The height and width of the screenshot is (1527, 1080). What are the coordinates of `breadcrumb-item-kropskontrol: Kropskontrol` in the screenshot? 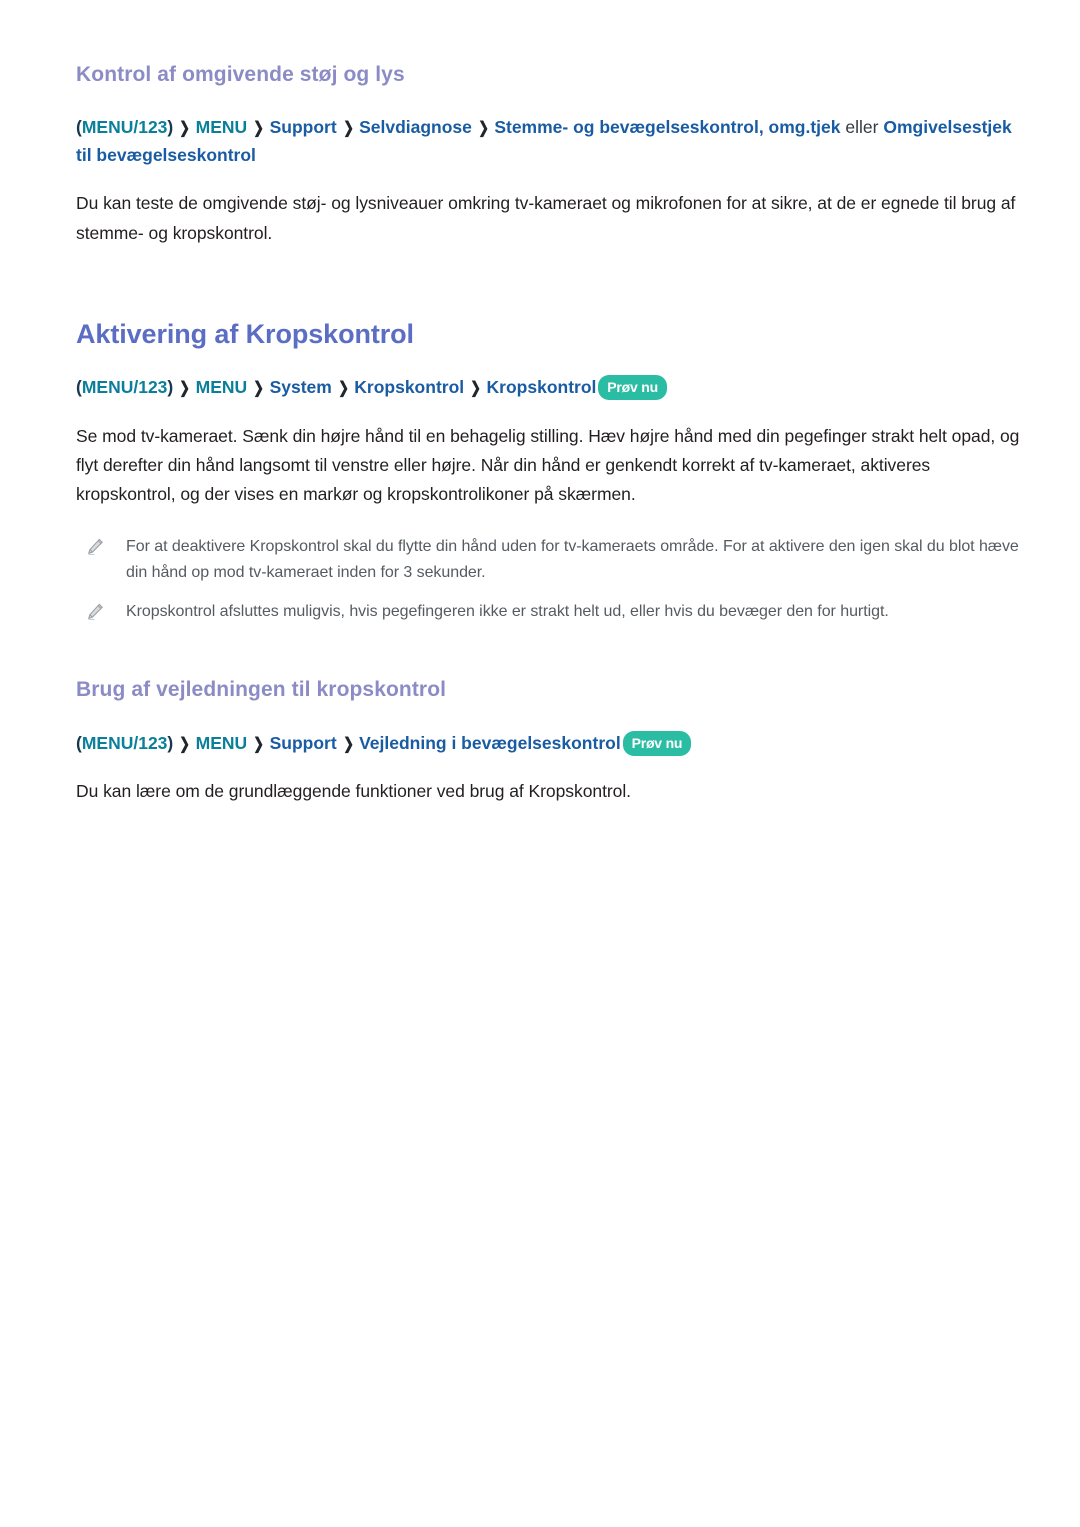 It's located at (409, 387).